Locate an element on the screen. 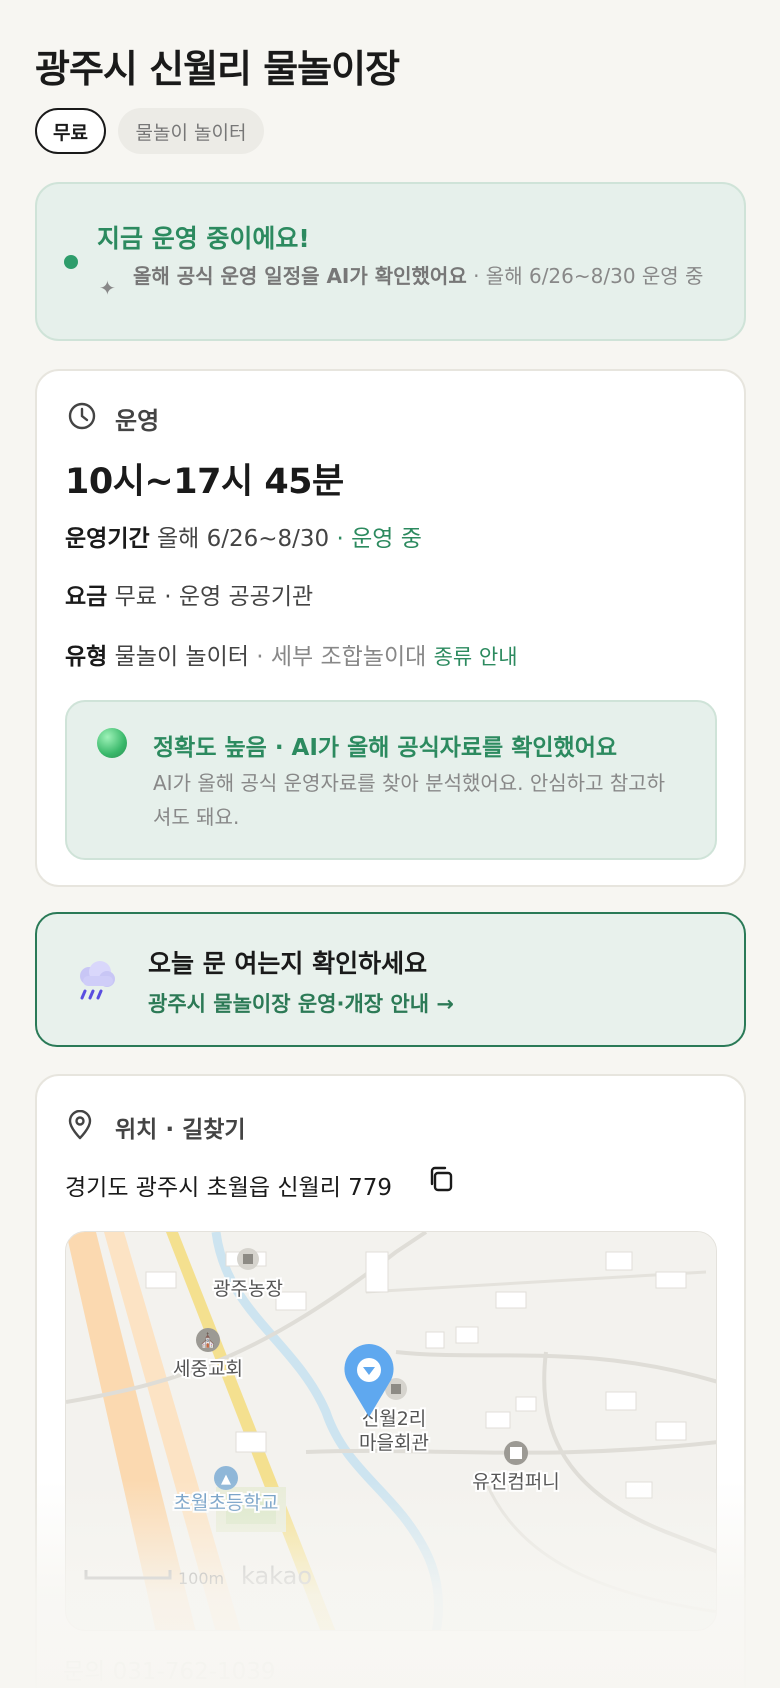 The width and height of the screenshot is (780, 1688). period-label: 운영기간 is located at coordinates (107, 539).